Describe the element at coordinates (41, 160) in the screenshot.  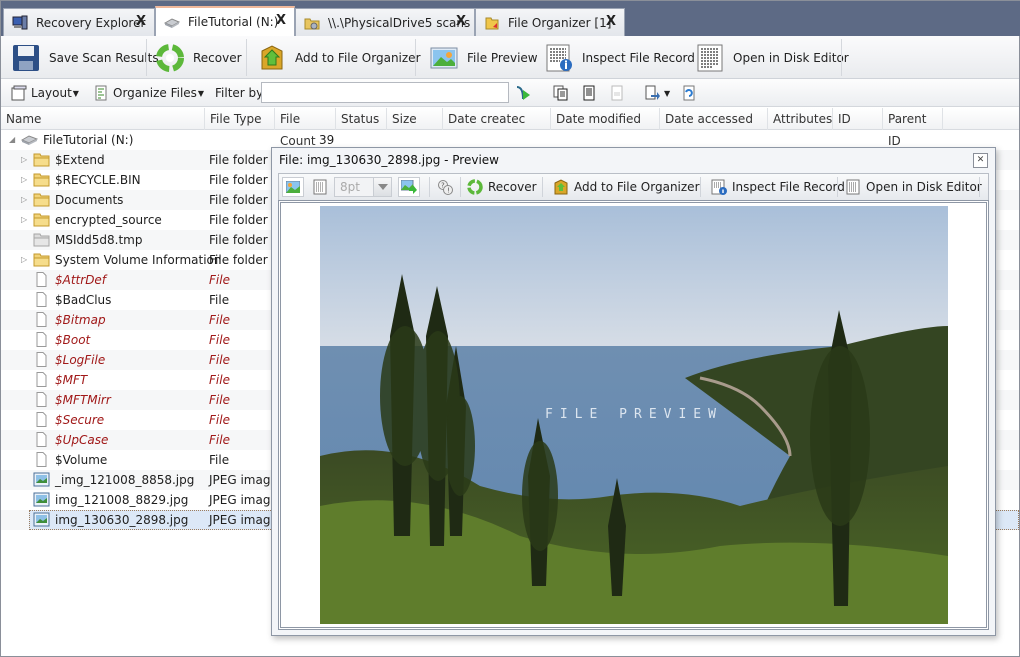
I see `folder-icon` at that location.